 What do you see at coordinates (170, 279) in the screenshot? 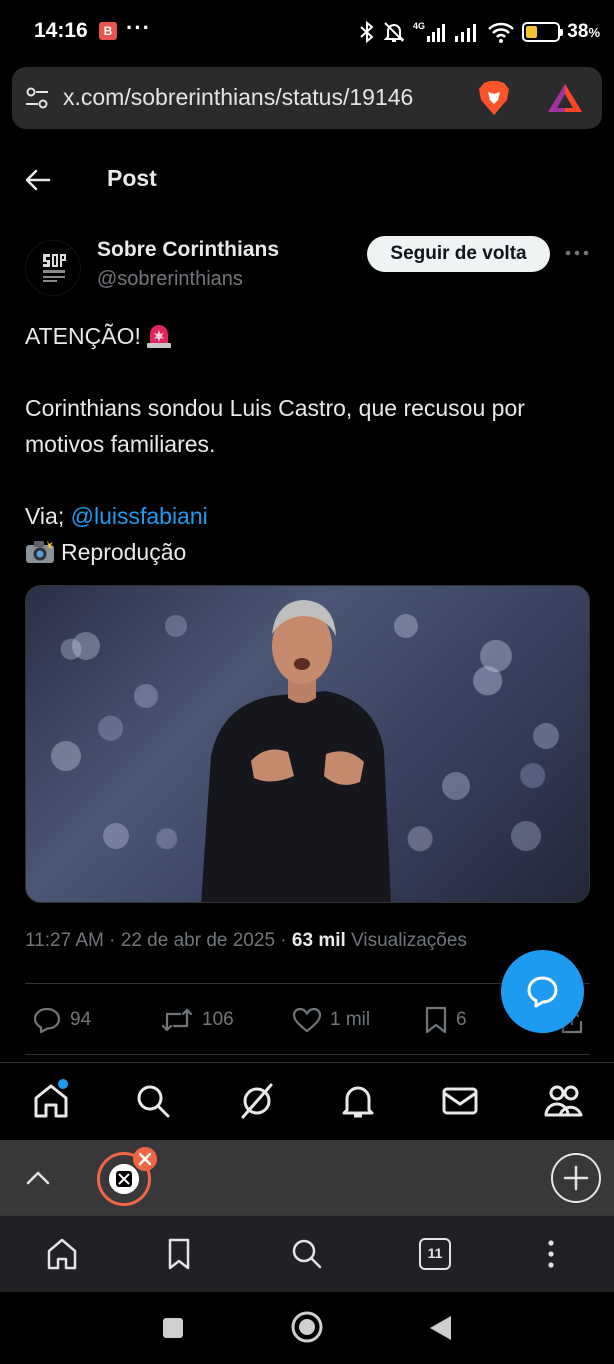
I see `author-handle: @sobrerinthians` at bounding box center [170, 279].